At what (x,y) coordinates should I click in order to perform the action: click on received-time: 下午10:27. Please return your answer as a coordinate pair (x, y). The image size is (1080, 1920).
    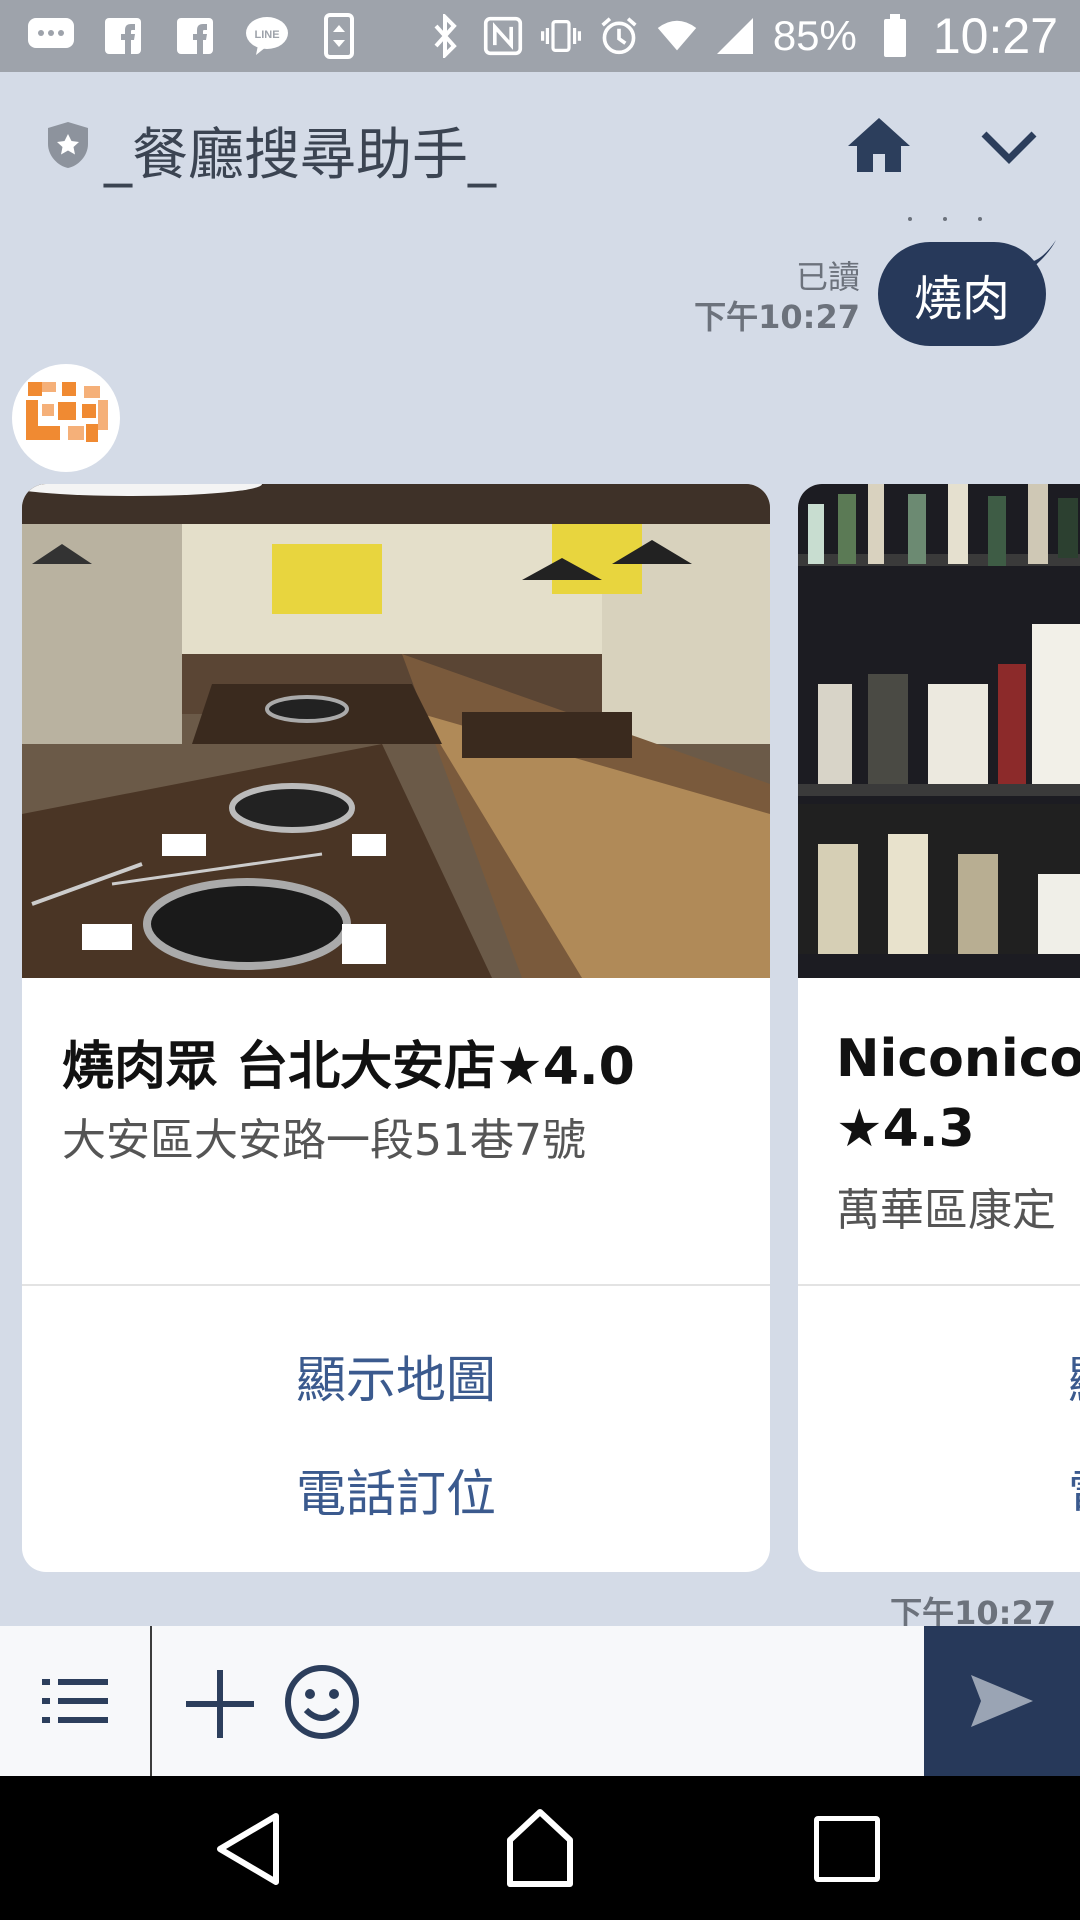
    Looking at the image, I should click on (973, 1610).